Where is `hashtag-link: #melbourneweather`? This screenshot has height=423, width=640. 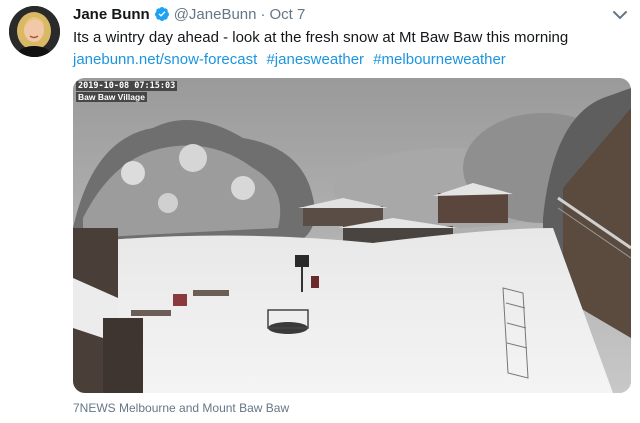 hashtag-link: #melbourneweather is located at coordinates (439, 59).